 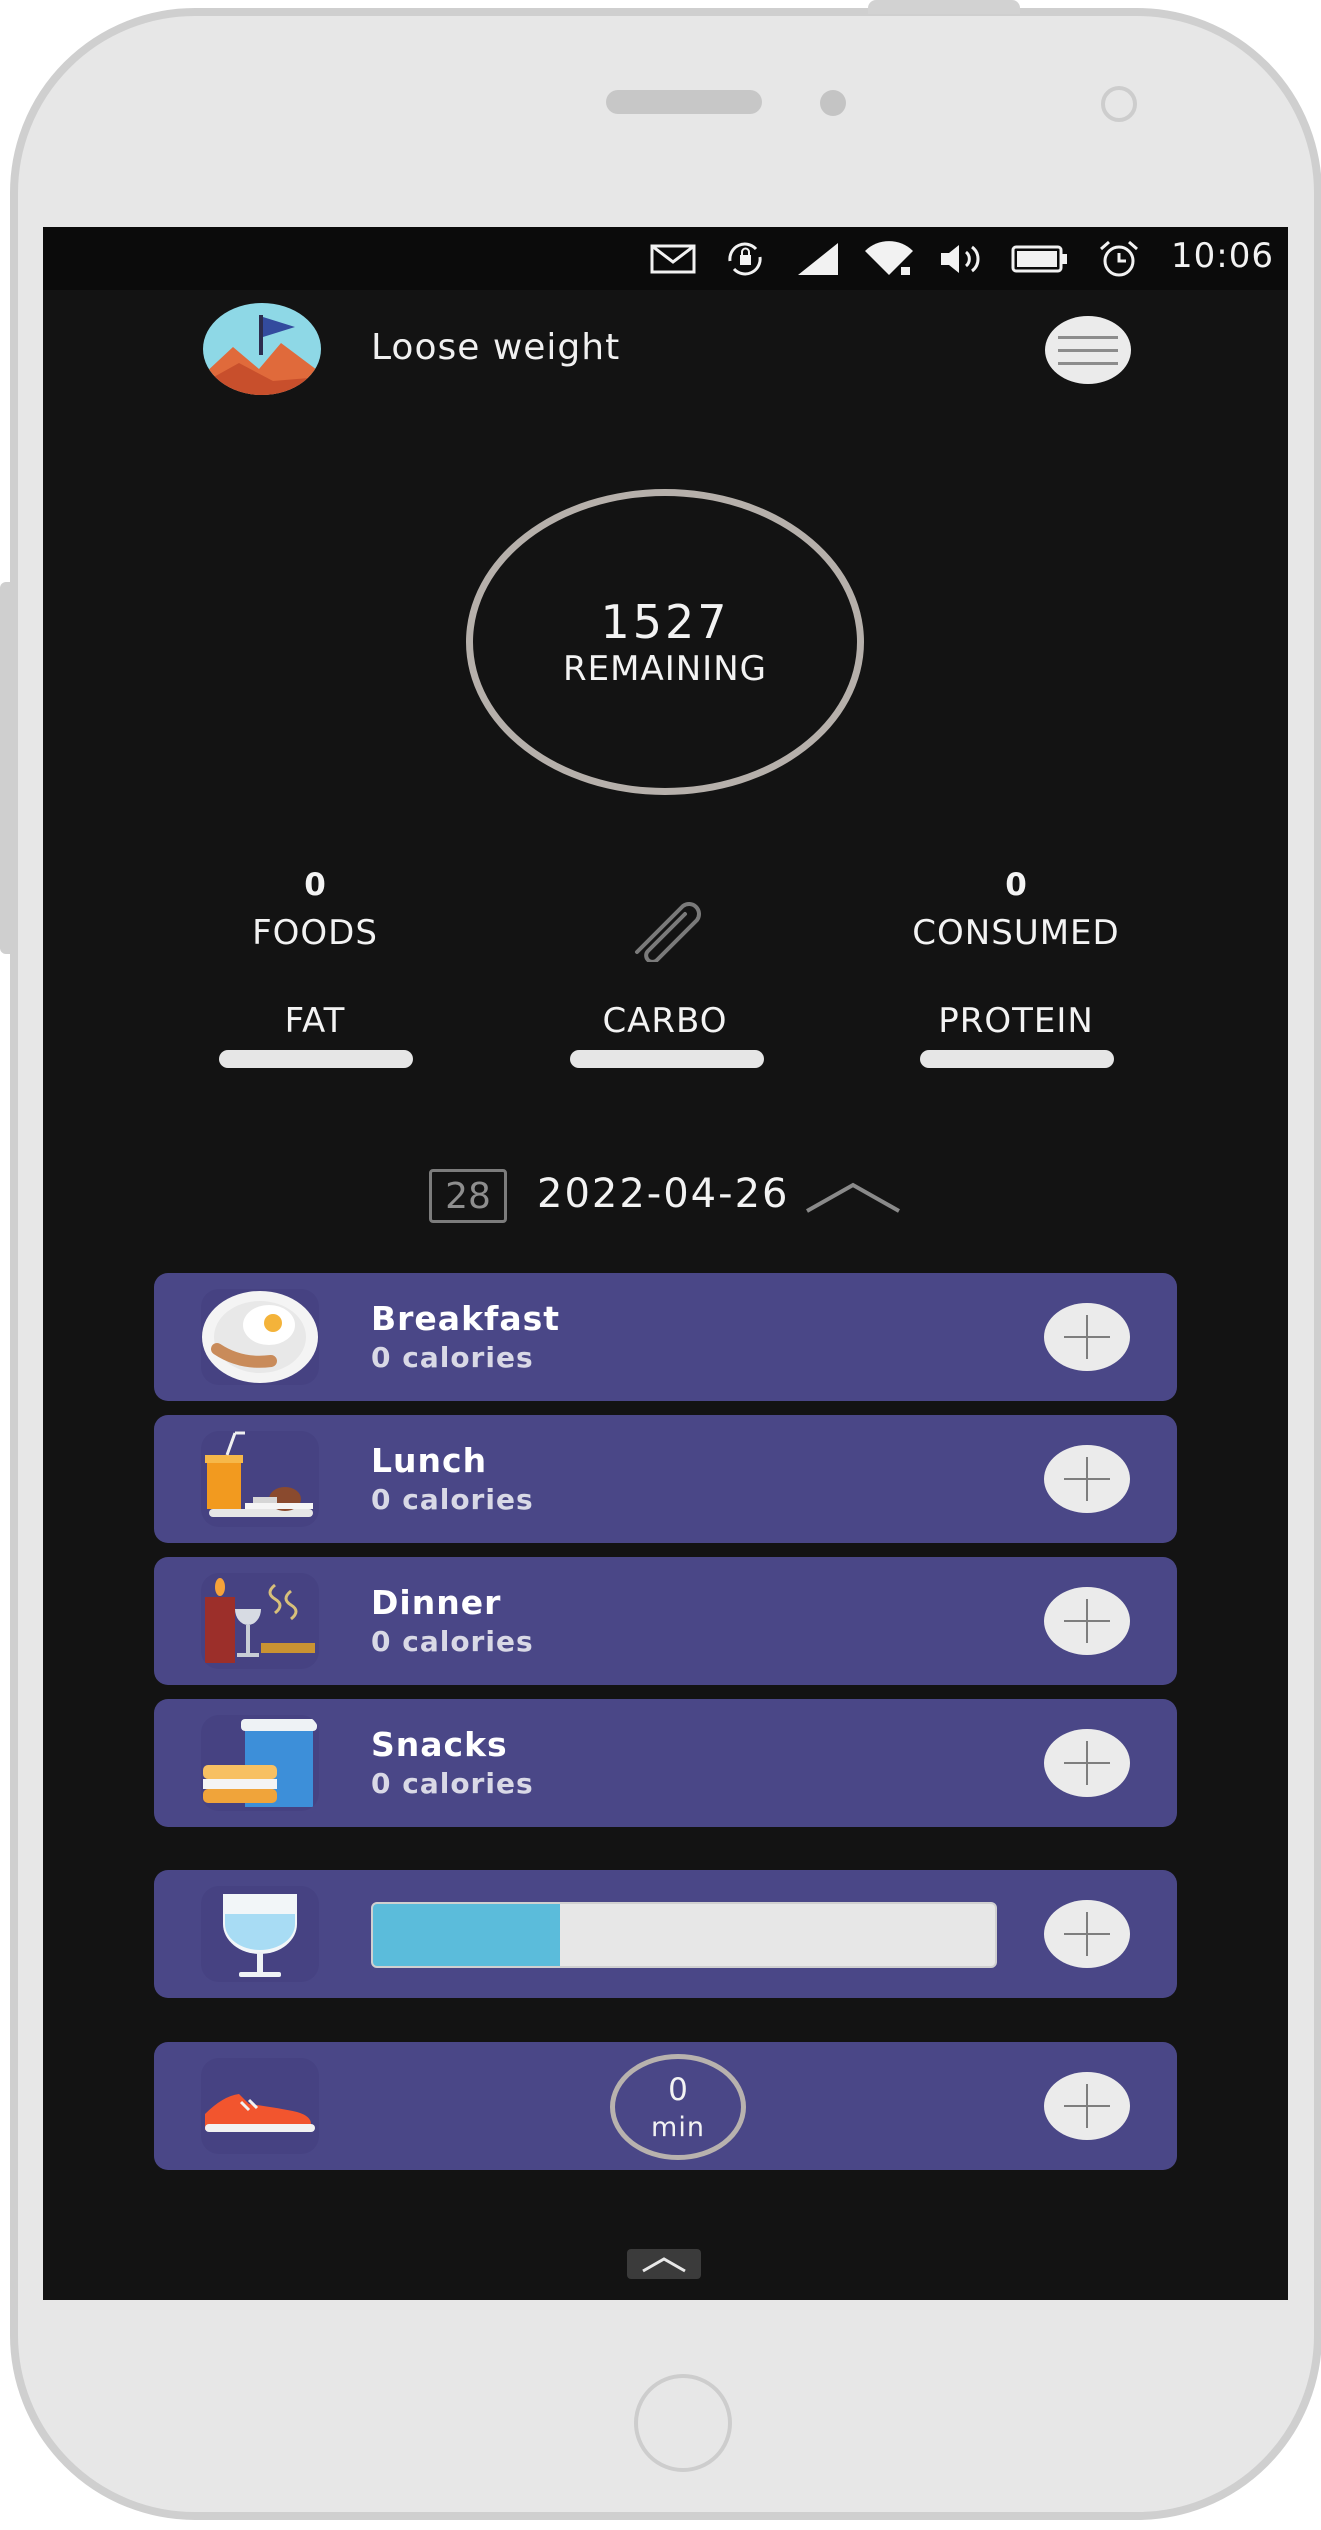 I want to click on expand-panel-handle, so click(x=664, y=2264).